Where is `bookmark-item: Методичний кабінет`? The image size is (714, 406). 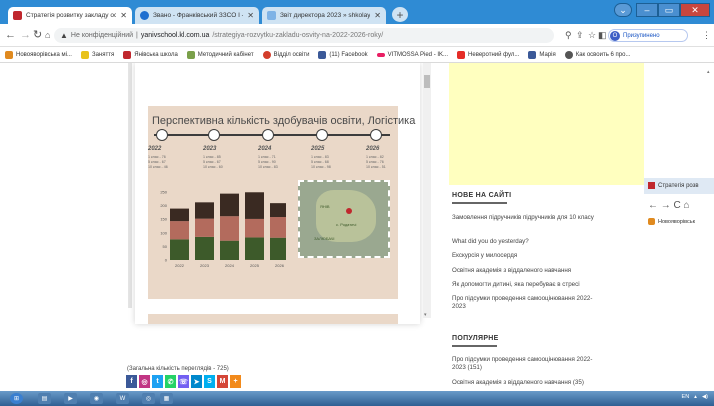
bookmark-item: Методичний кабінет is located at coordinates (220, 54).